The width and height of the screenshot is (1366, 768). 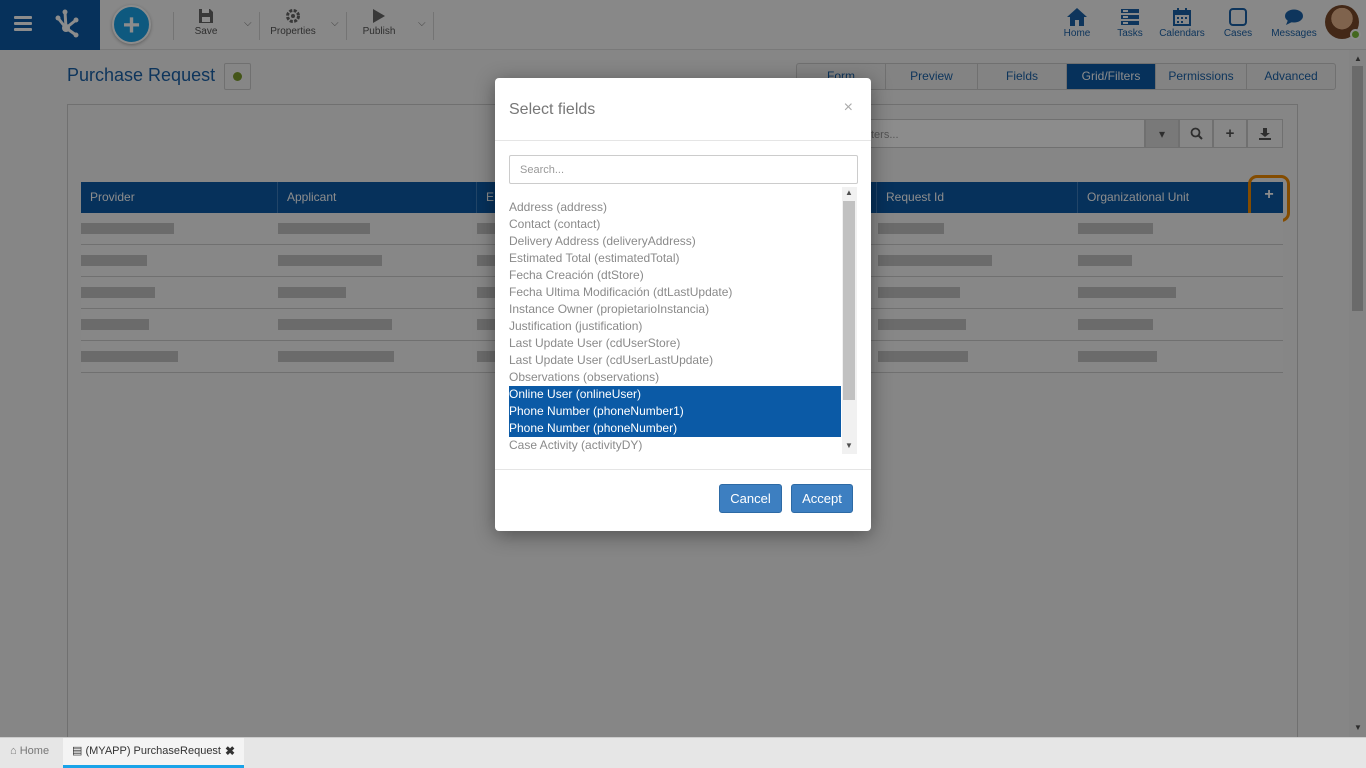 I want to click on field-option: Justification (justification), so click(x=675, y=326).